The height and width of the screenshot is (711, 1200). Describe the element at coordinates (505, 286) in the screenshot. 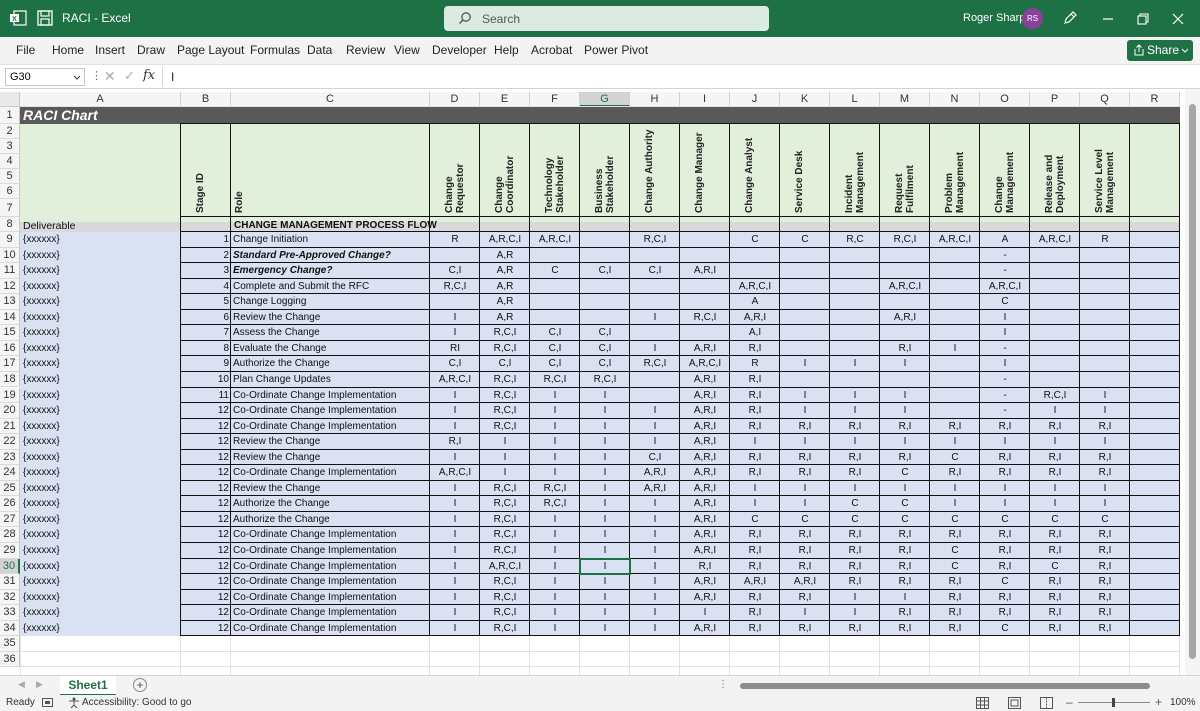

I see `raci-cell: A,R` at that location.